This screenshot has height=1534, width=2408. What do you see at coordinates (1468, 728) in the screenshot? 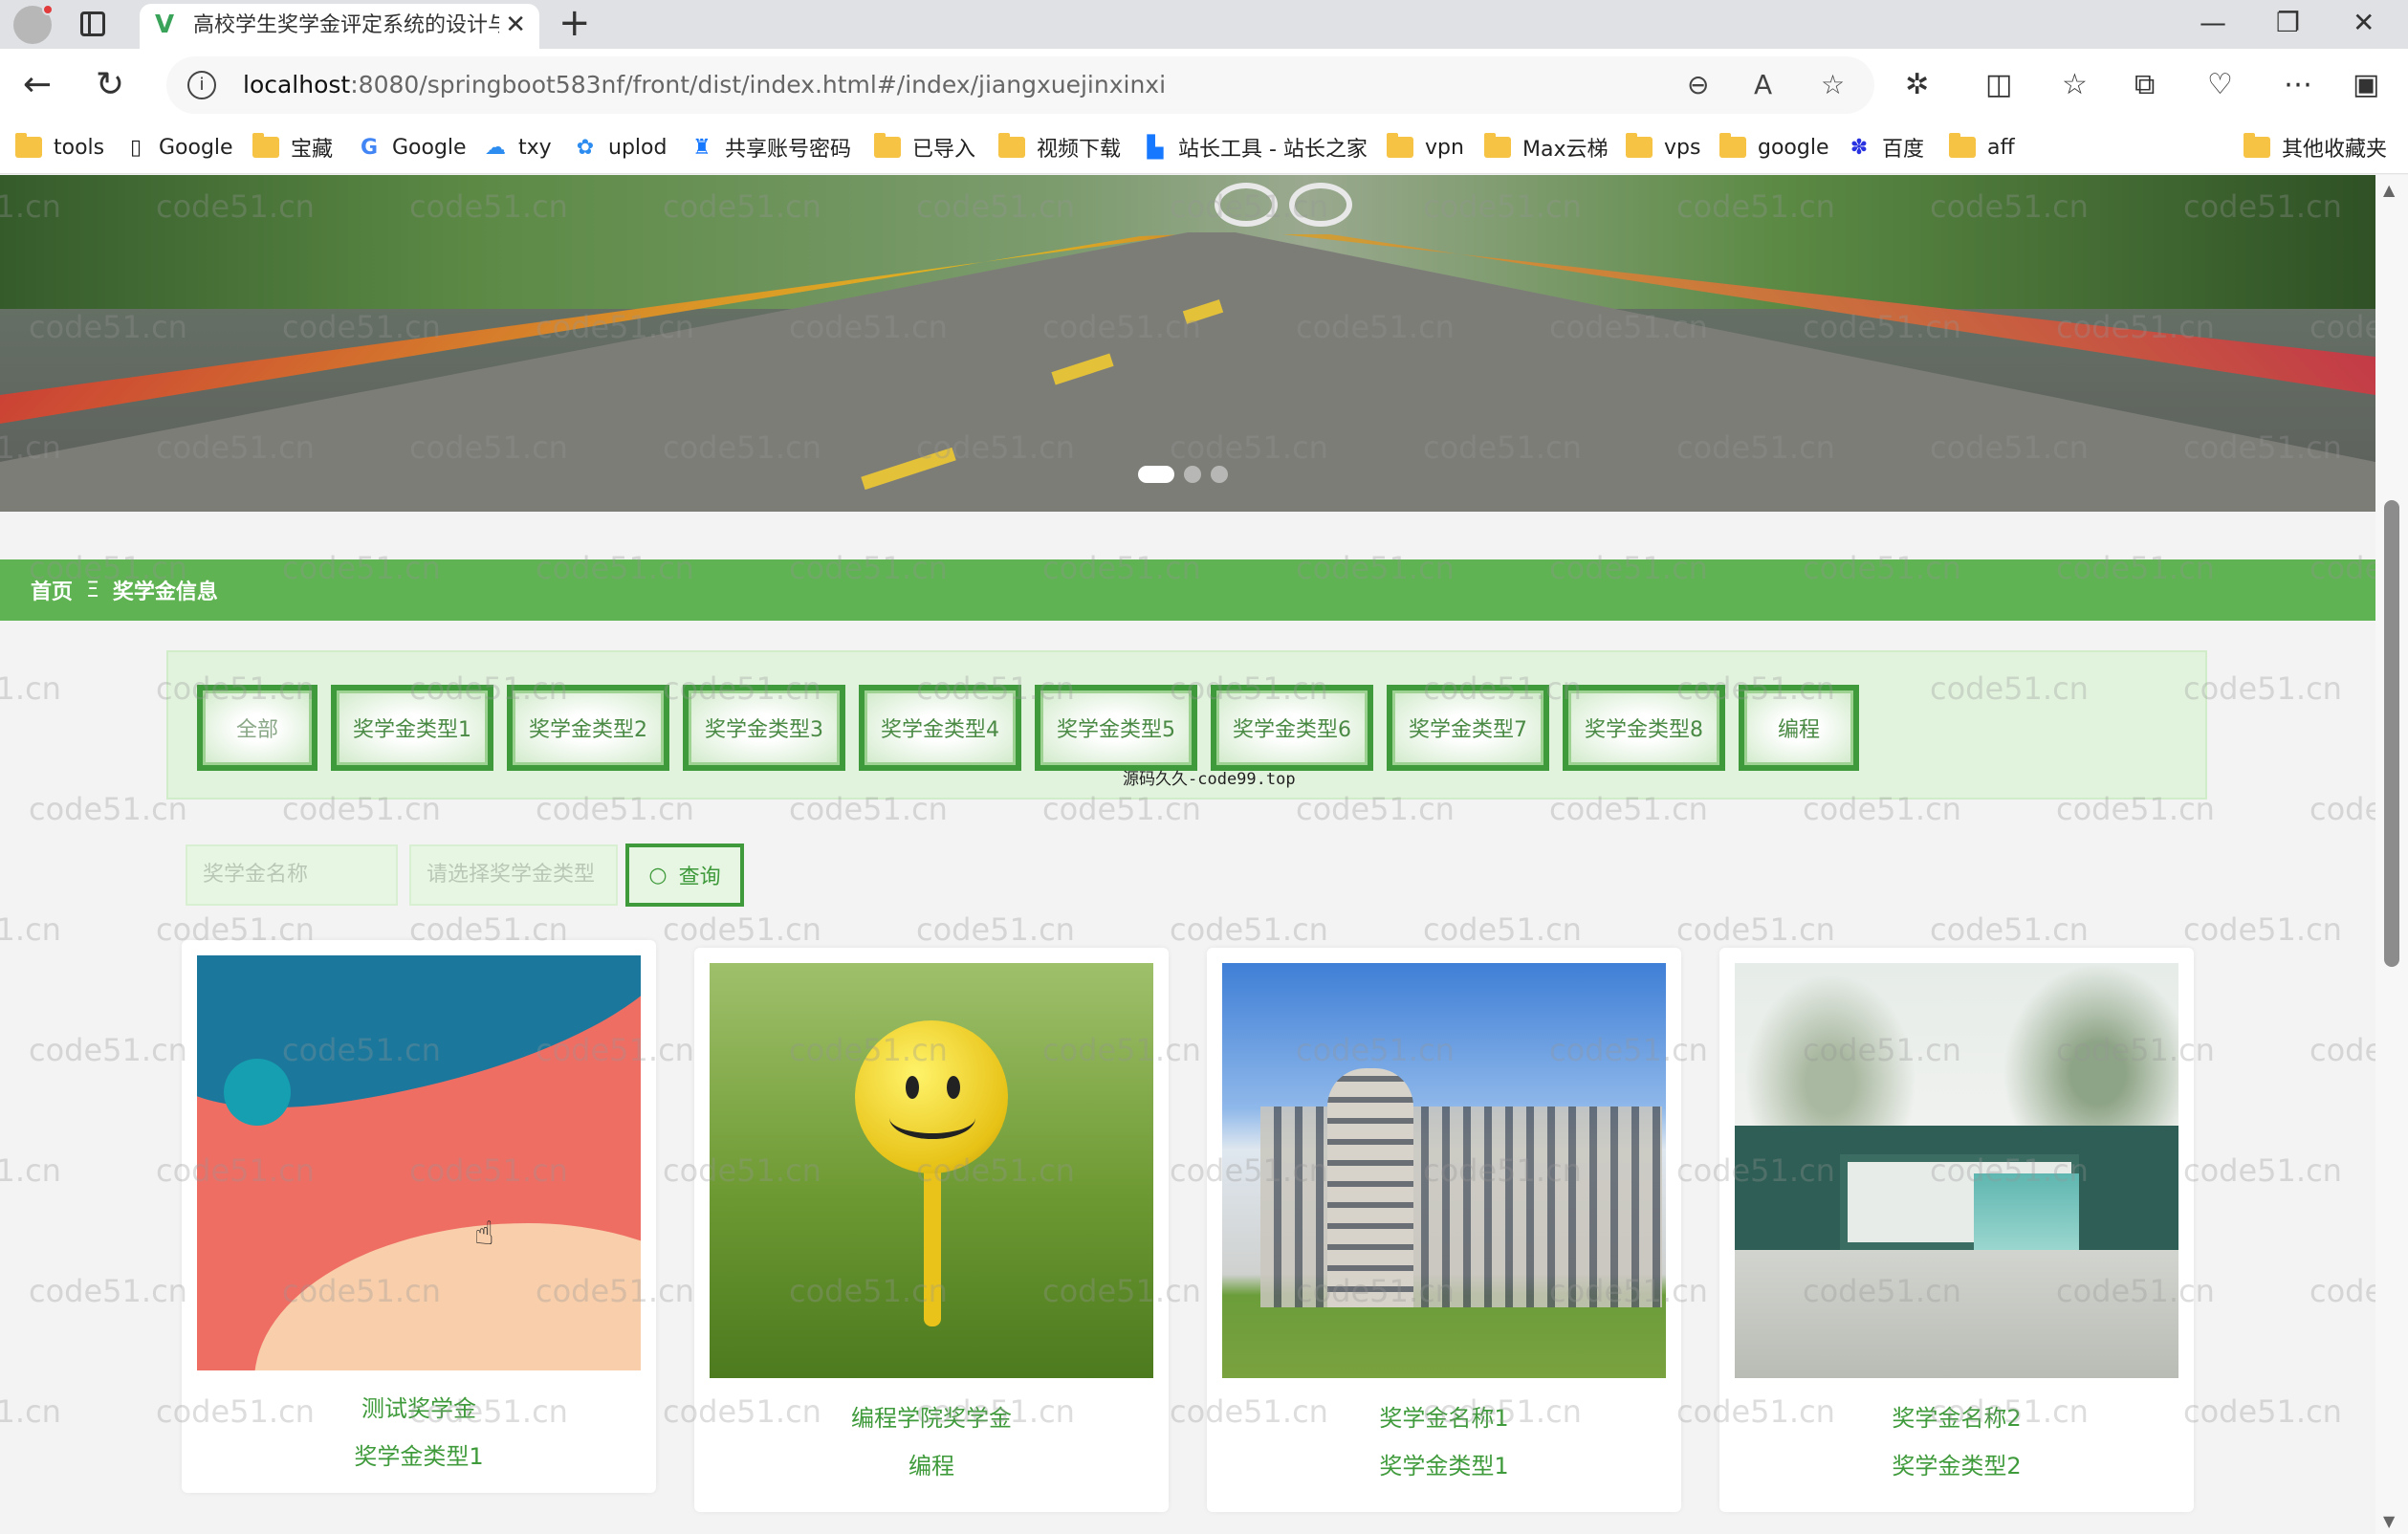
I see `category-type7-button: 奖学金类型7` at bounding box center [1468, 728].